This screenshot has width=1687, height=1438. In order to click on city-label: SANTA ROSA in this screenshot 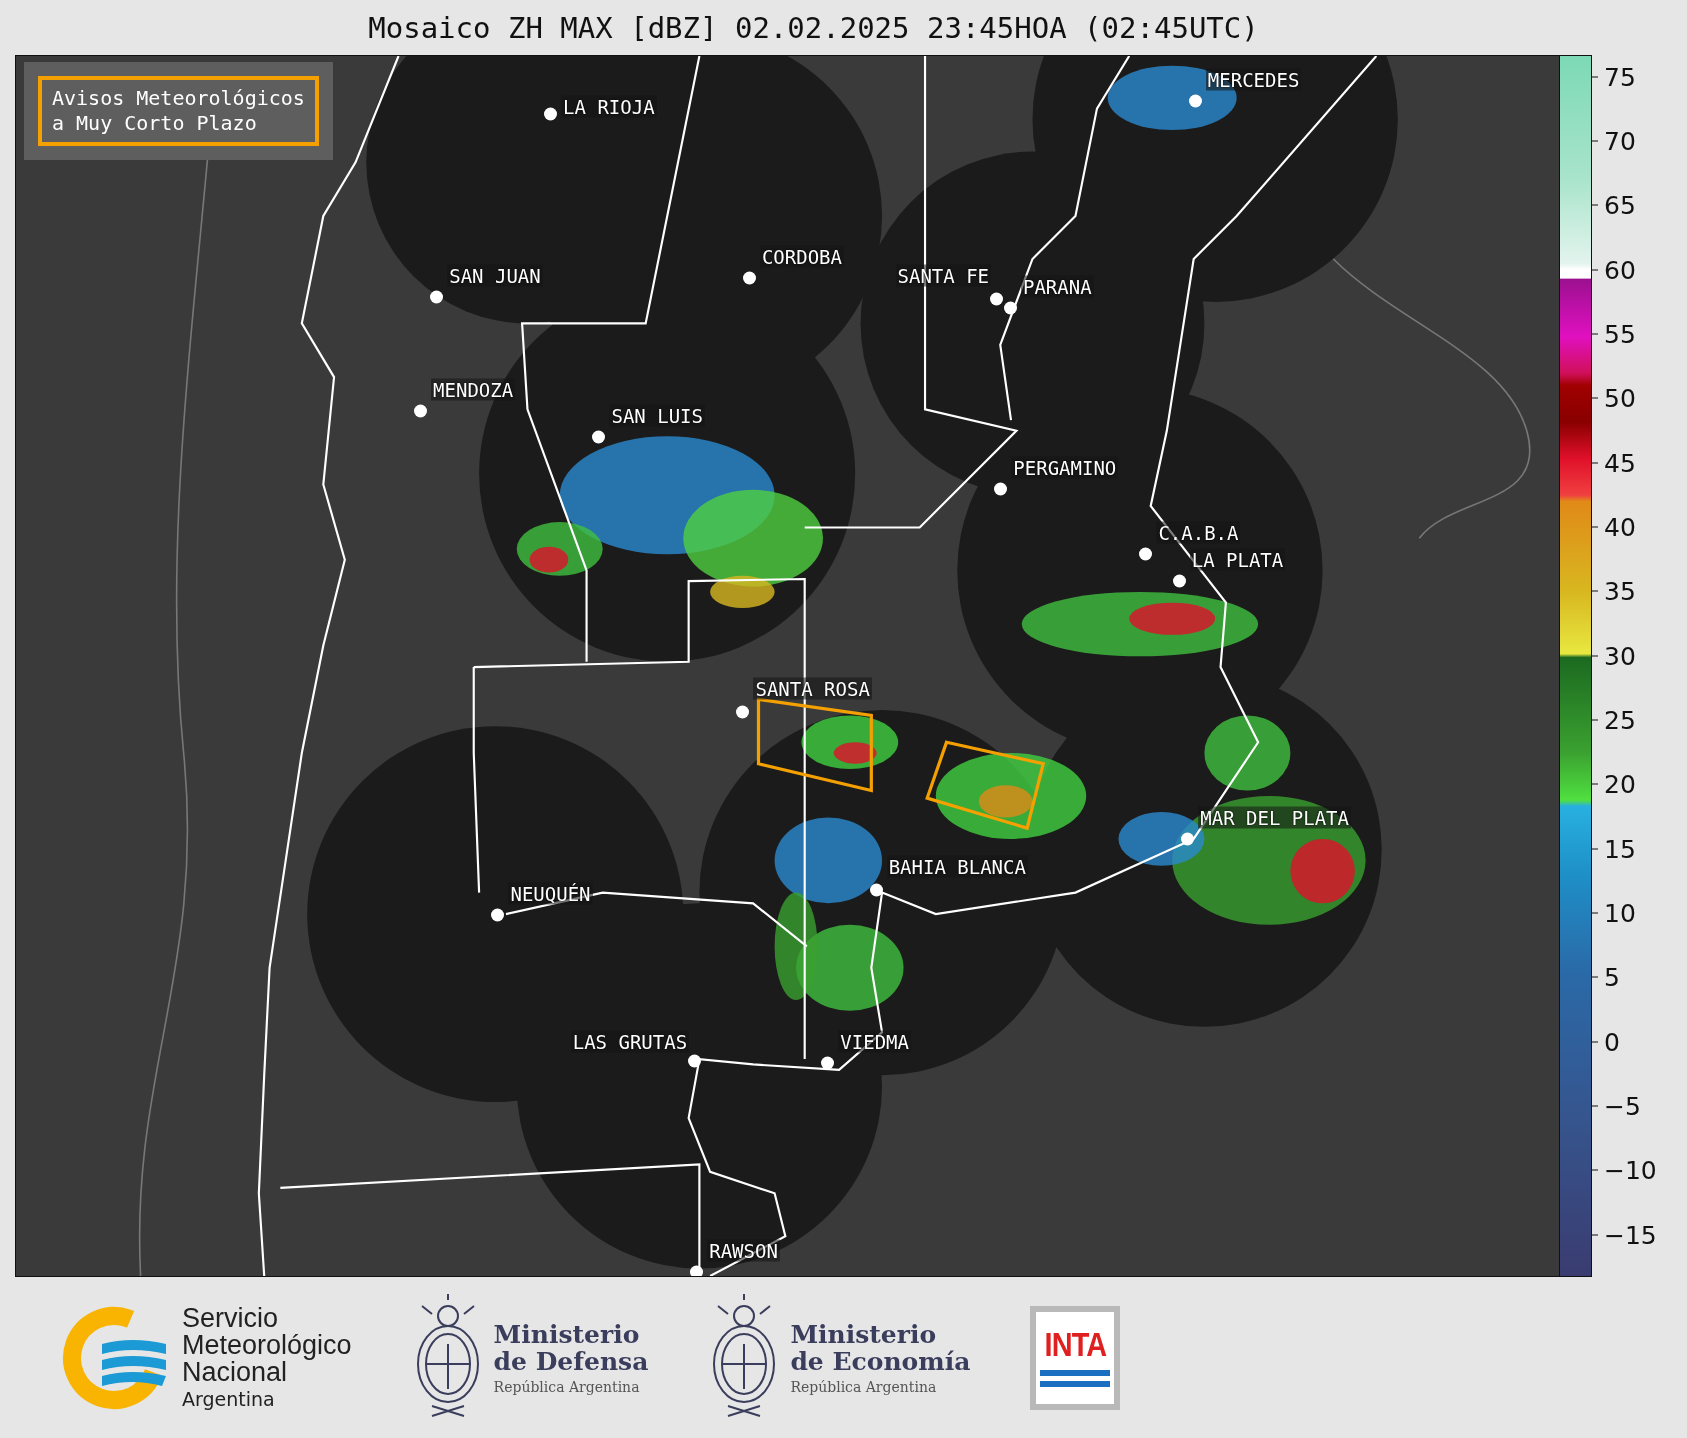, I will do `click(812, 688)`.